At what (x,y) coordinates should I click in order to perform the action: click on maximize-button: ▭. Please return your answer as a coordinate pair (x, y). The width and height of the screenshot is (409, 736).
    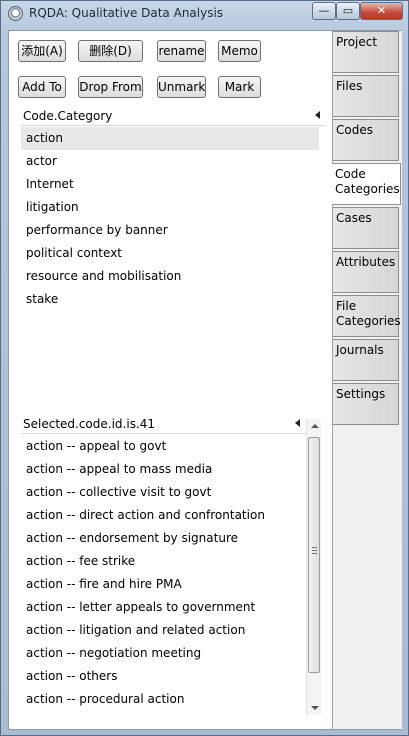
    Looking at the image, I should click on (348, 11).